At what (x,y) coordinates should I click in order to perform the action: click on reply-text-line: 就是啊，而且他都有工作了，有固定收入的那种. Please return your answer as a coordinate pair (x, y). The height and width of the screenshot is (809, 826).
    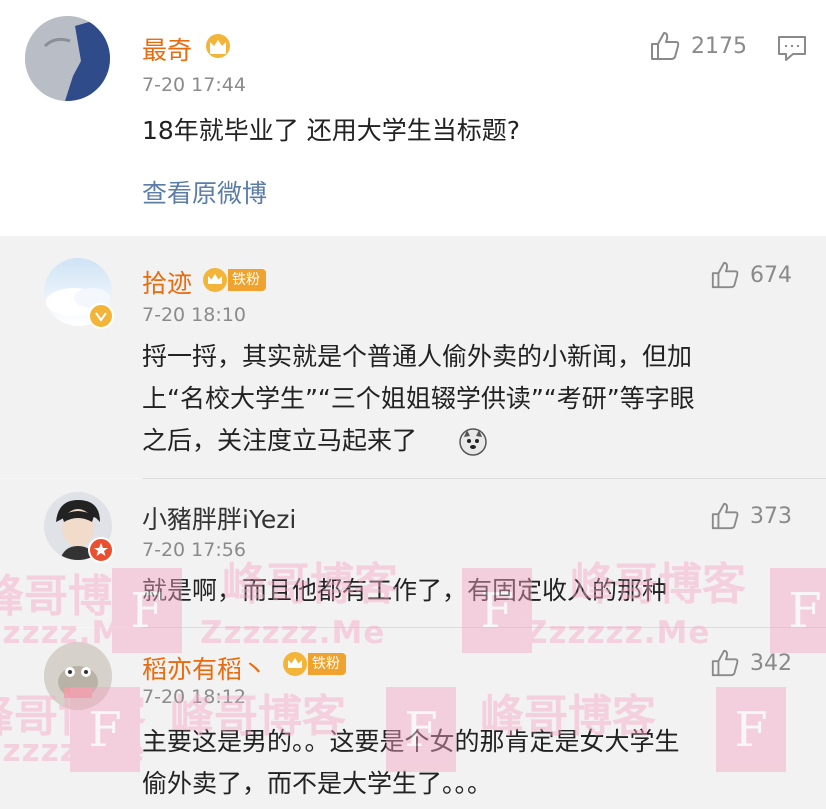
    Looking at the image, I should click on (405, 590).